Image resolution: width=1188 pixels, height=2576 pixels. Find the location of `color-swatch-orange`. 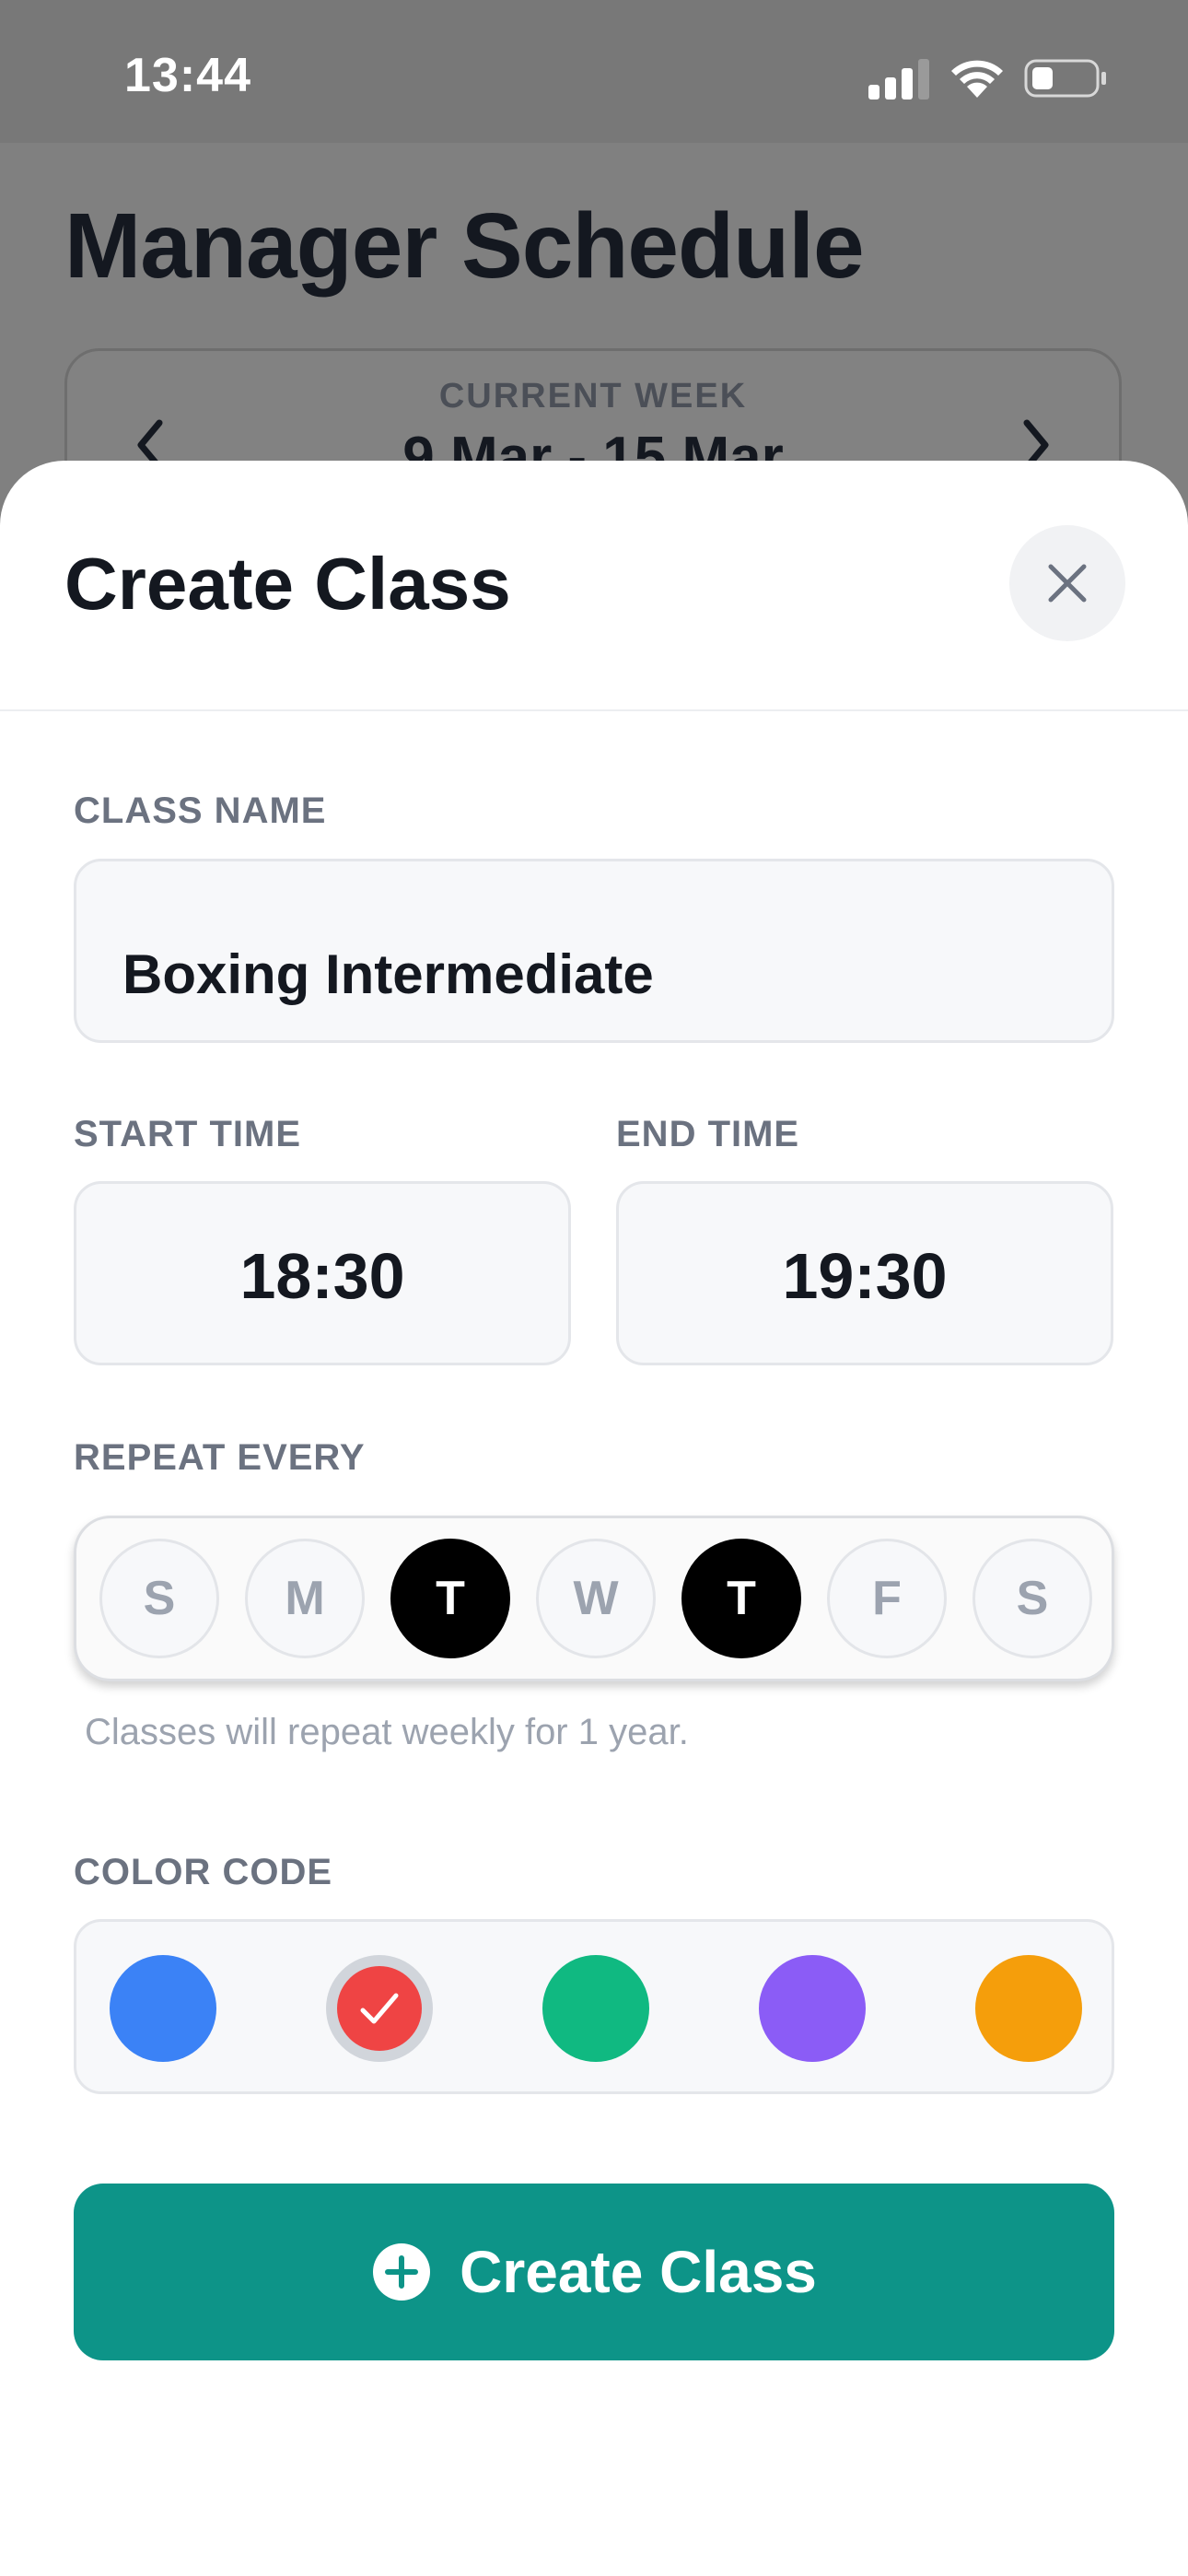

color-swatch-orange is located at coordinates (1028, 2008).